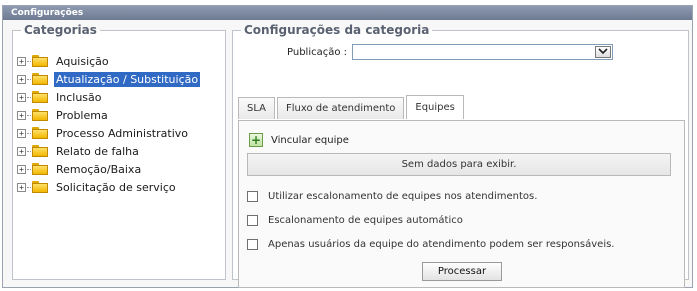 The width and height of the screenshot is (697, 291). Describe the element at coordinates (116, 187) in the screenshot. I see `tree-node-label: Solicitação de serviço` at that location.